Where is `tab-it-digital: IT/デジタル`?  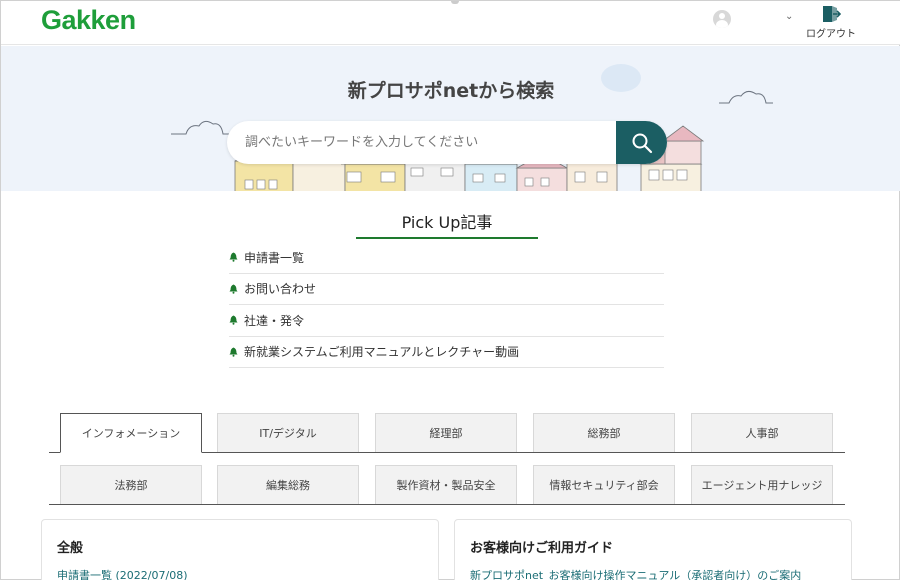
tab-it-digital: IT/デジタル is located at coordinates (288, 432).